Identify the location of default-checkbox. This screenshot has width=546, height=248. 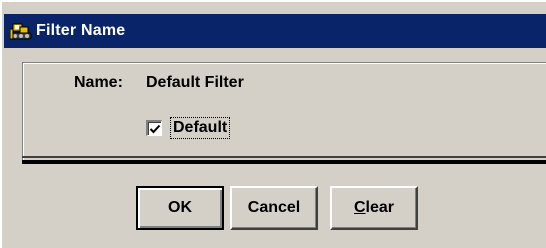
(154, 128).